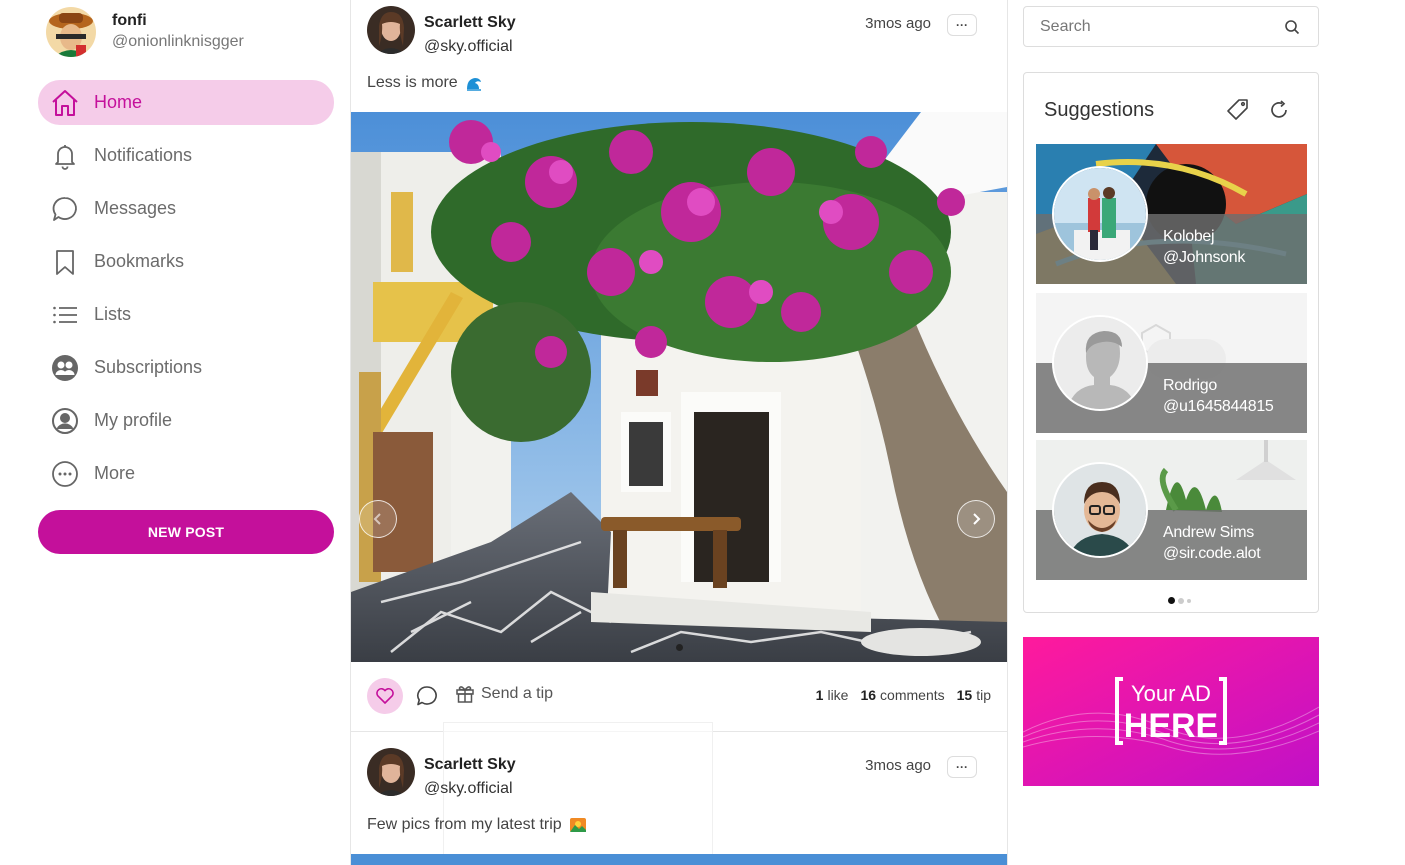  Describe the element at coordinates (139, 261) in the screenshot. I see `nav-label-bookmarks: Bookmarks` at that location.